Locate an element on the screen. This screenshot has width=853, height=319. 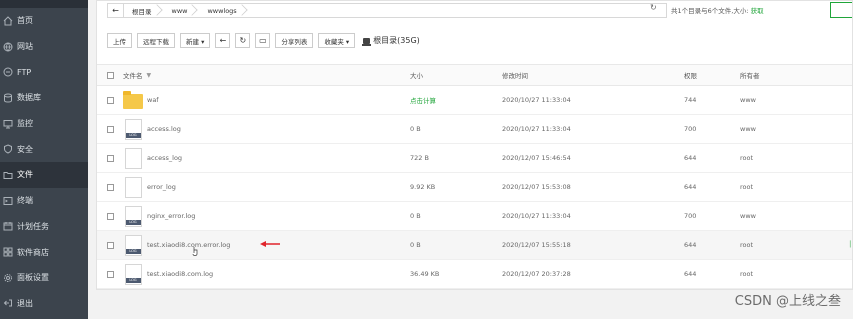
sidebar-item-8: 计划任务 is located at coordinates (44, 227).